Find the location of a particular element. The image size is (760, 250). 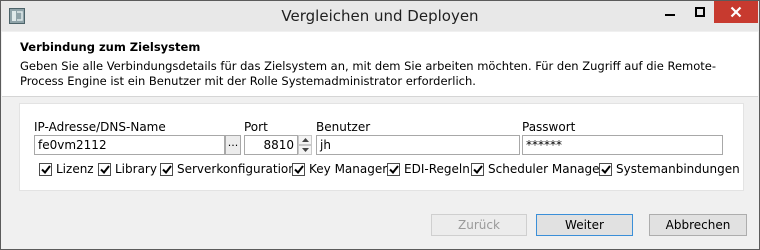

checkbox-label: EDI-Regeln is located at coordinates (437, 169).